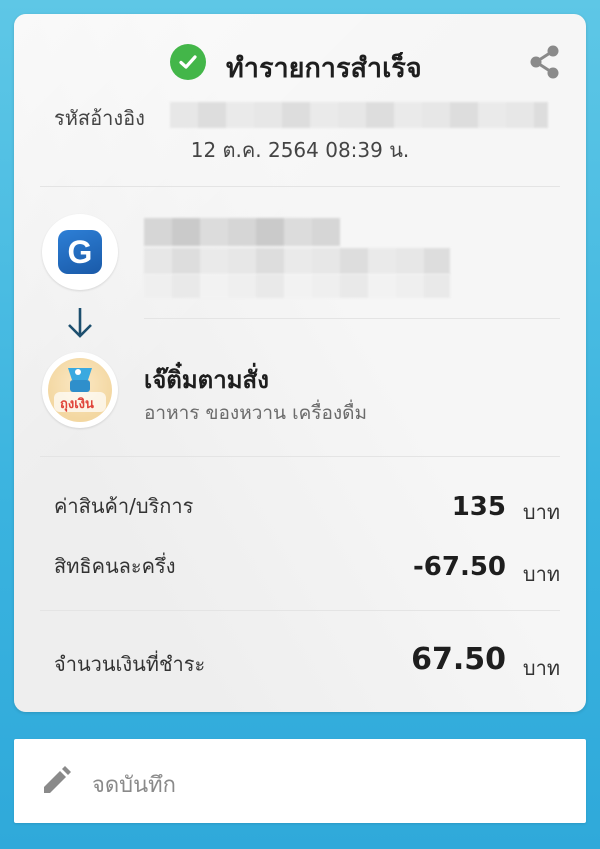 The width and height of the screenshot is (600, 849). I want to click on g-wallet-icon: G, so click(80, 252).